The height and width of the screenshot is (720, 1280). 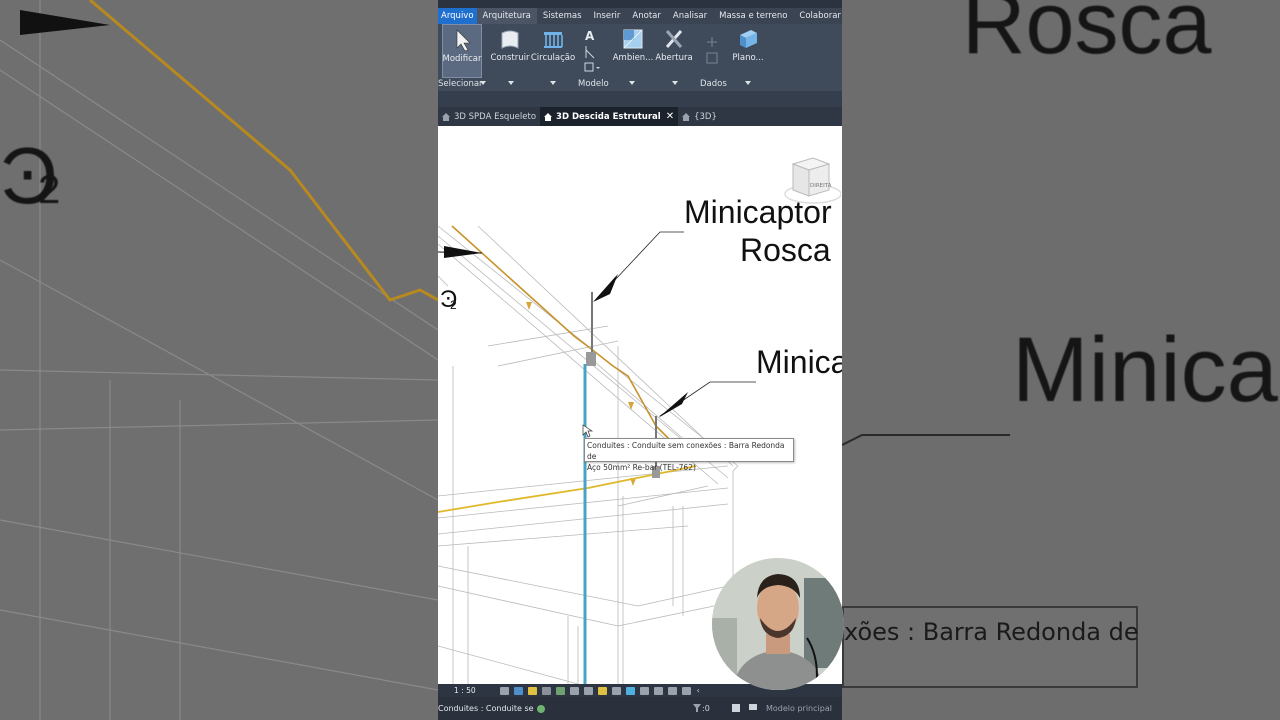 What do you see at coordinates (674, 39) in the screenshot?
I see `opening-icon` at bounding box center [674, 39].